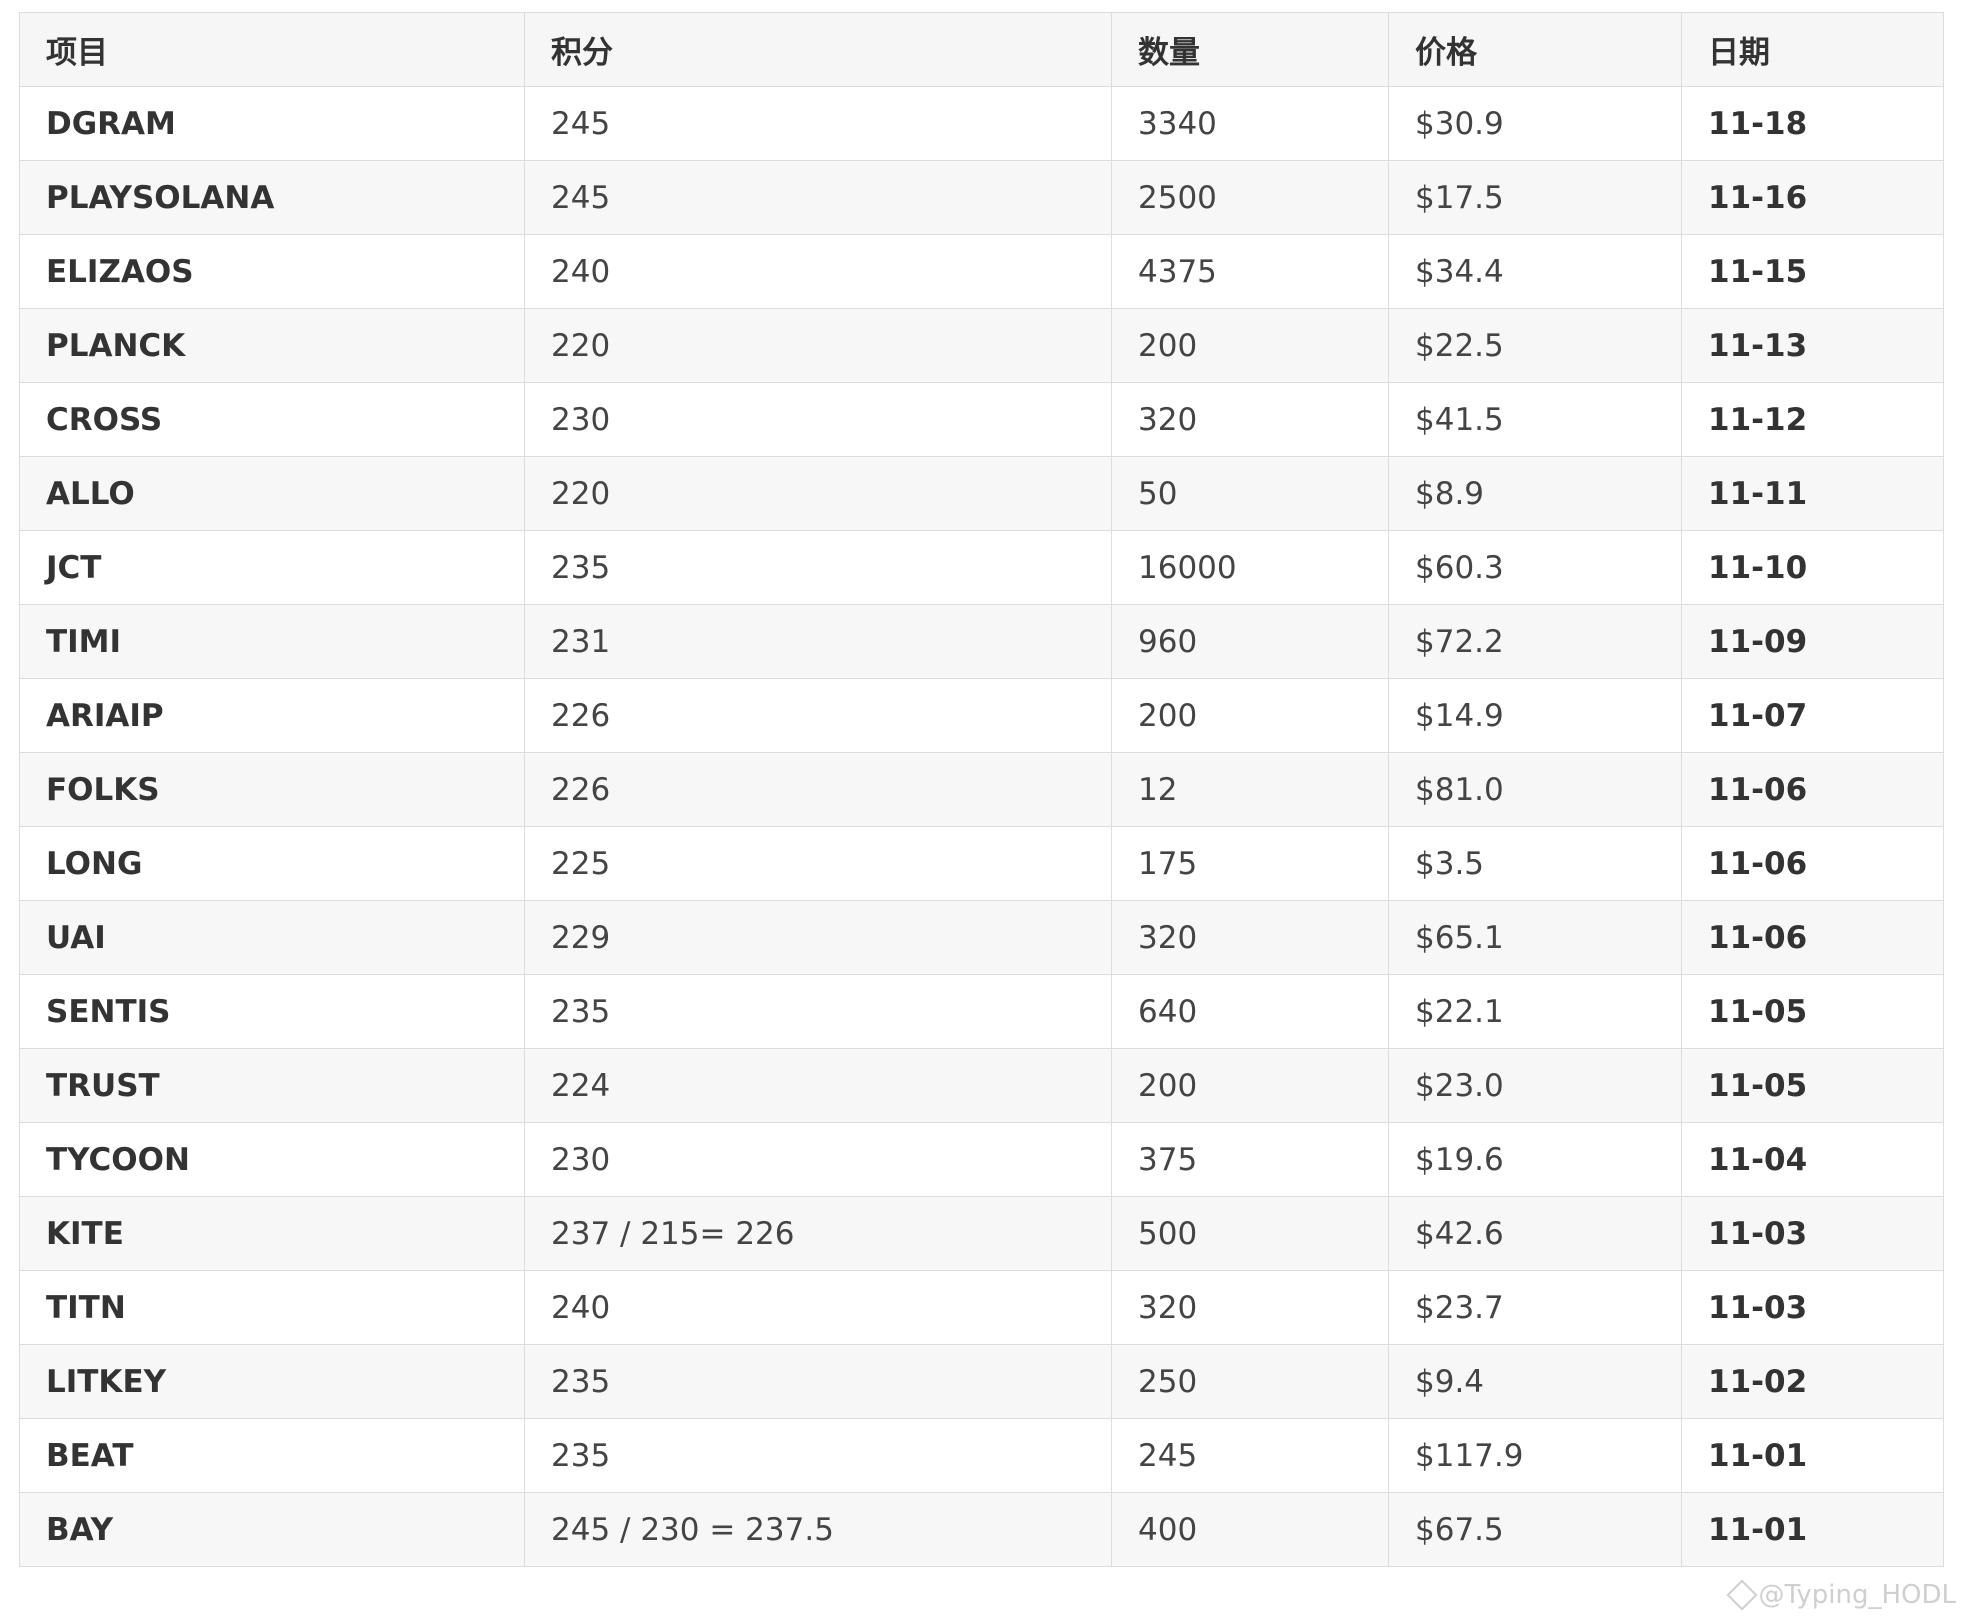  I want to click on cell-date: 11-04, so click(1812, 1159).